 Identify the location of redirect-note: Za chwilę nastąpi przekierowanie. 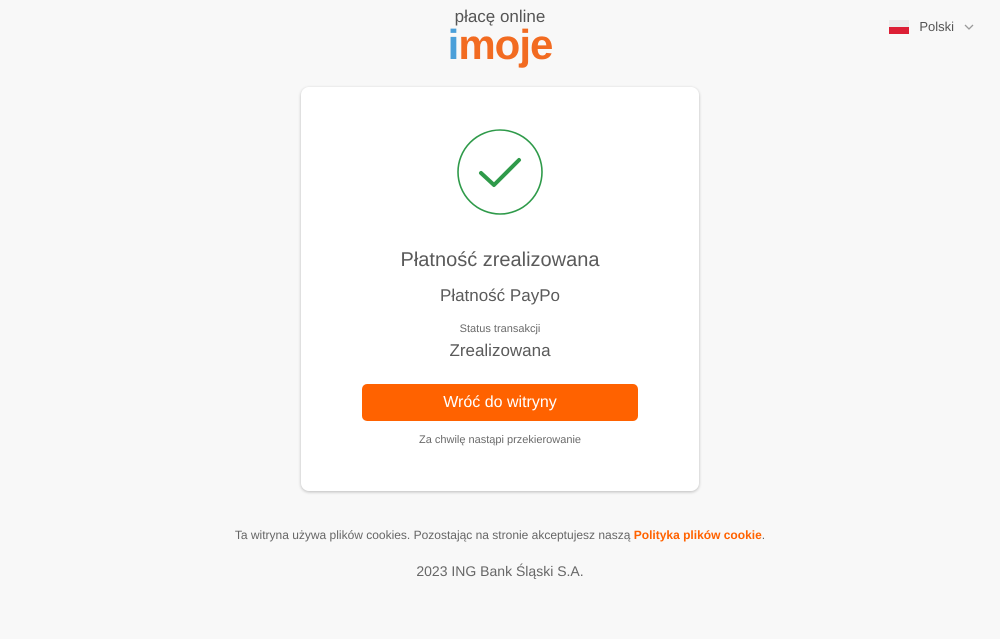
(500, 440).